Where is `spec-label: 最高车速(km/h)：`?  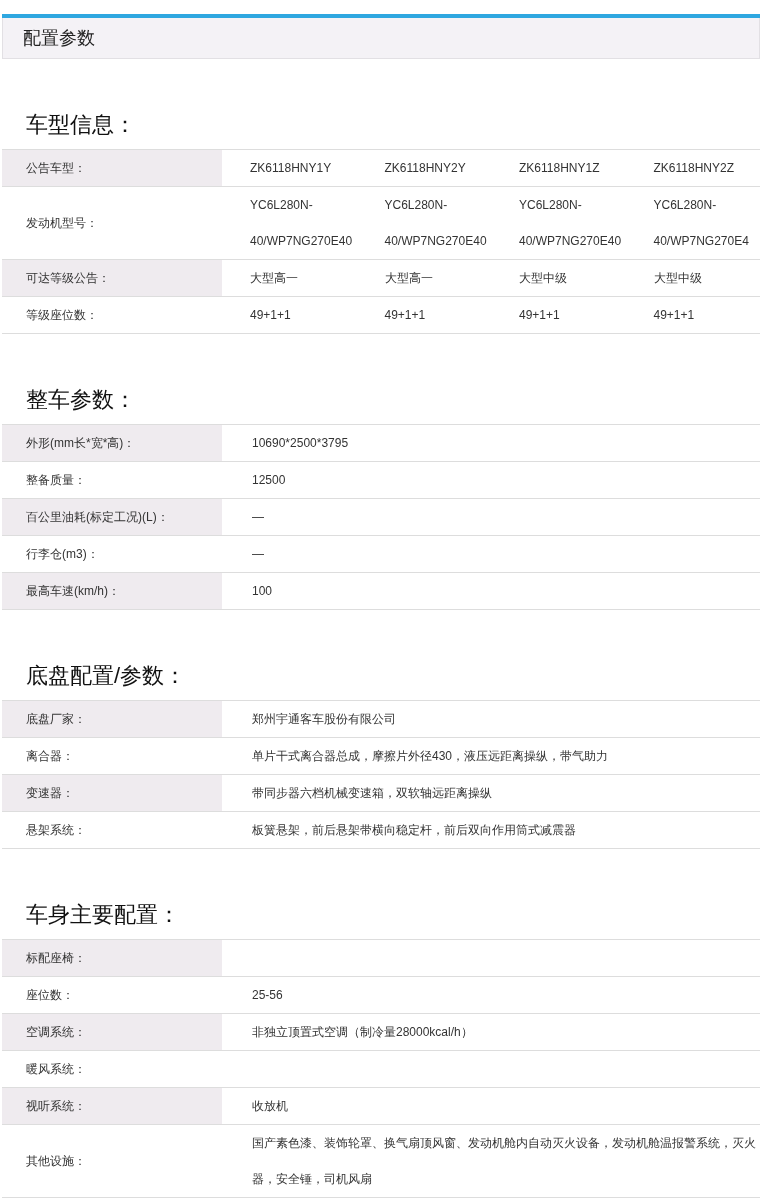 spec-label: 最高车速(km/h)： is located at coordinates (112, 591).